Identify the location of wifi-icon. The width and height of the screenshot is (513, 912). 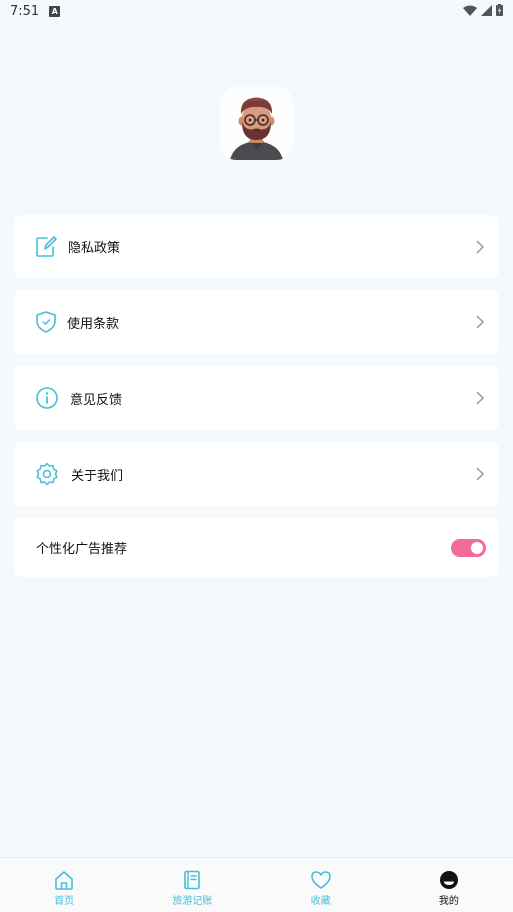
(470, 10).